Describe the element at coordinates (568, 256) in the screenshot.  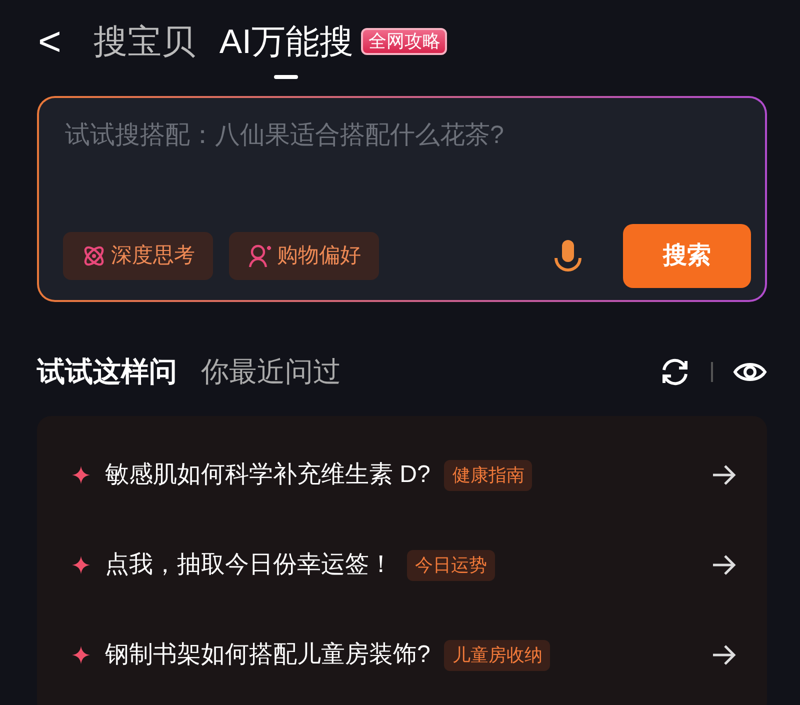
I see `microphone-icon` at that location.